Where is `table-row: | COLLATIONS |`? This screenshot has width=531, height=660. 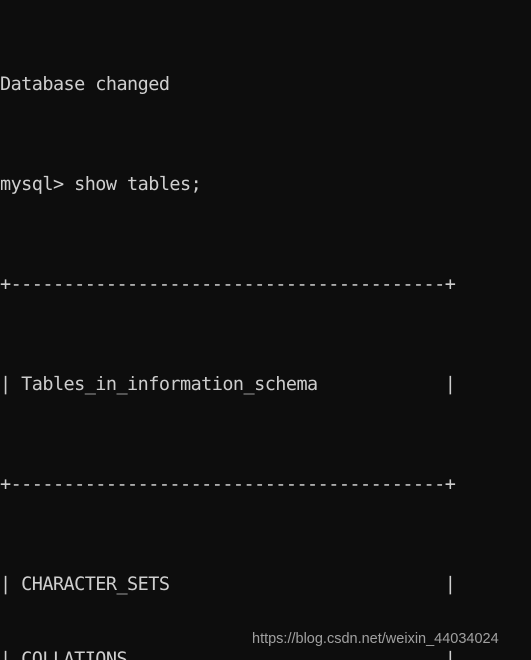
table-row: | COLLATIONS | is located at coordinates (228, 654).